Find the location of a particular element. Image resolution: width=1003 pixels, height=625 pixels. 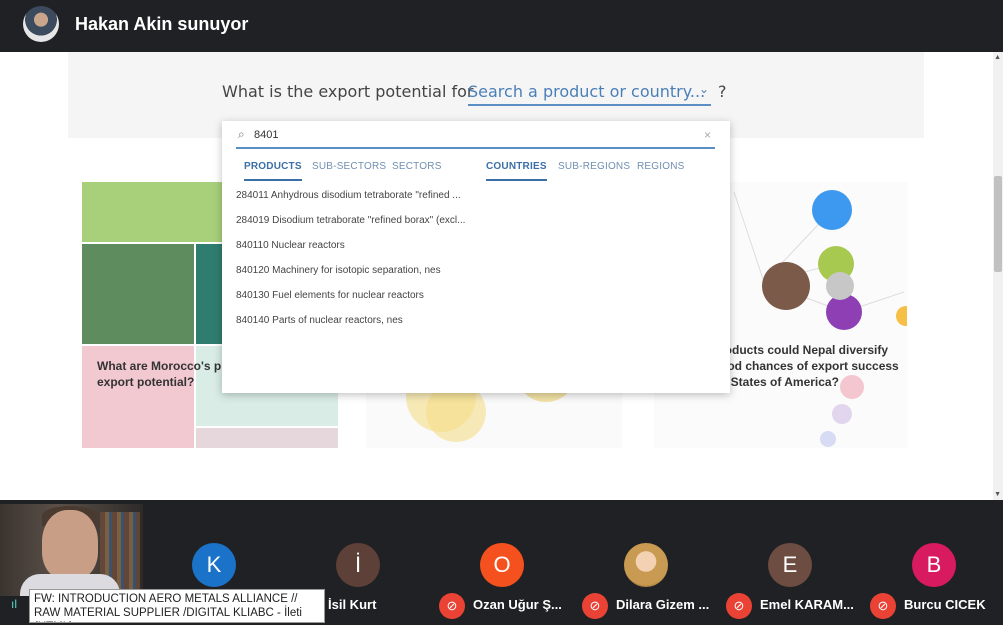

presenter-avatar is located at coordinates (41, 24).